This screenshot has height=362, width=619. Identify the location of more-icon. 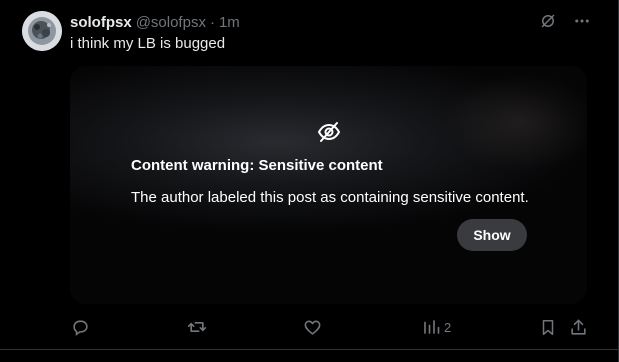
(582, 21).